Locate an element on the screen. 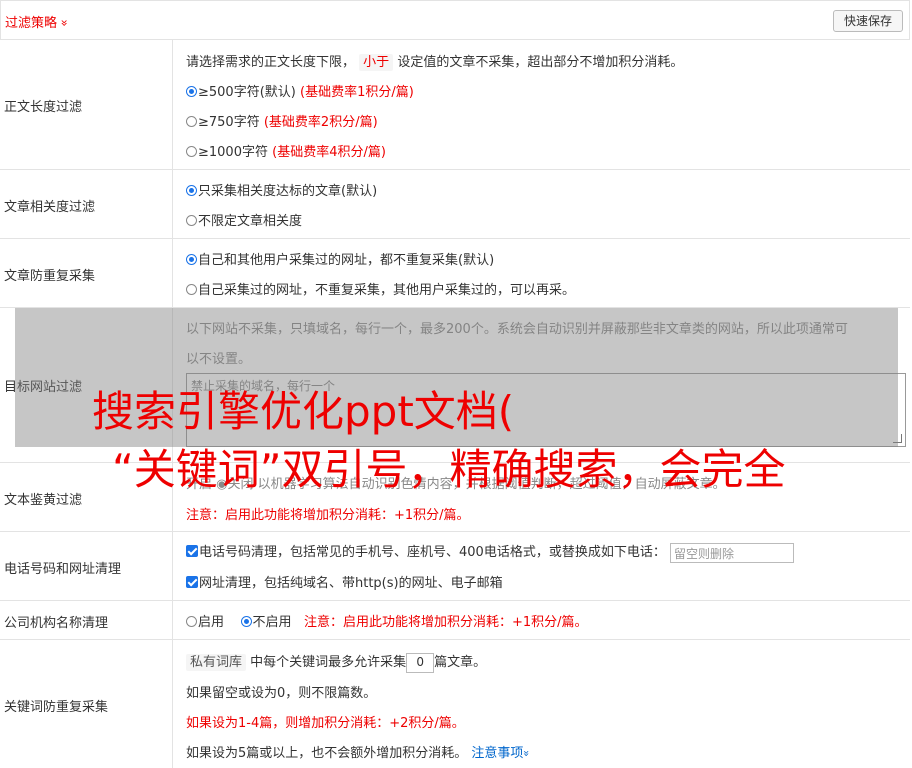 The height and width of the screenshot is (768, 912). relevance-option-1: 只采集相关度达标的文章(默认) is located at coordinates (281, 189).